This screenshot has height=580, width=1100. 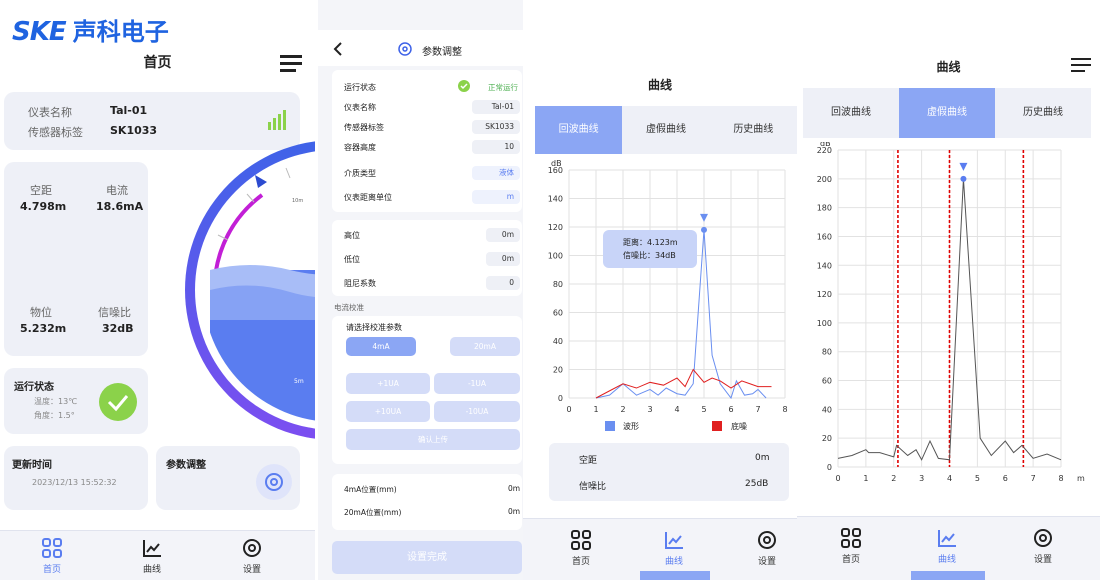 I want to click on confirm-upload-button: 确认上传, so click(x=433, y=439).